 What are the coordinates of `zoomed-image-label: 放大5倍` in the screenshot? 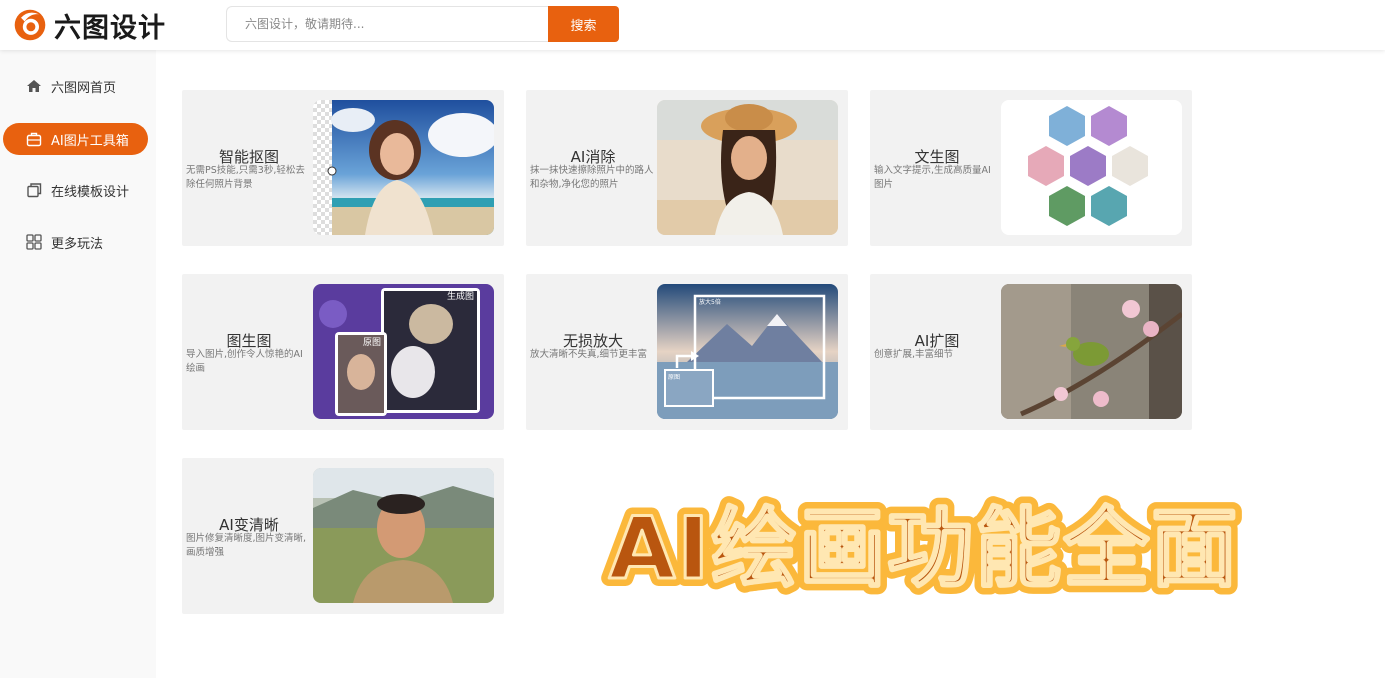 It's located at (710, 302).